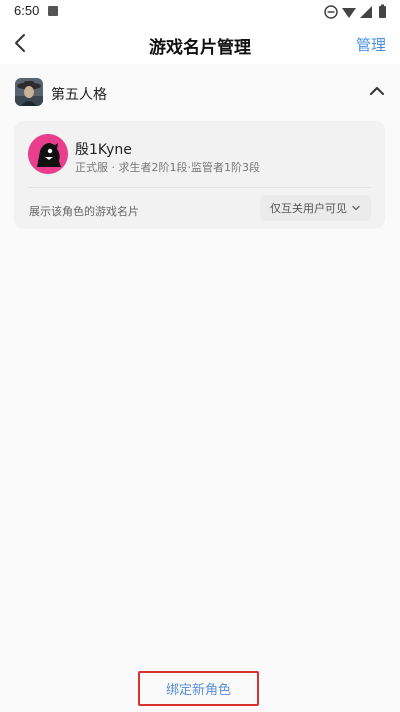 This screenshot has height=712, width=400. What do you see at coordinates (199, 187) in the screenshot?
I see `divider` at bounding box center [199, 187].